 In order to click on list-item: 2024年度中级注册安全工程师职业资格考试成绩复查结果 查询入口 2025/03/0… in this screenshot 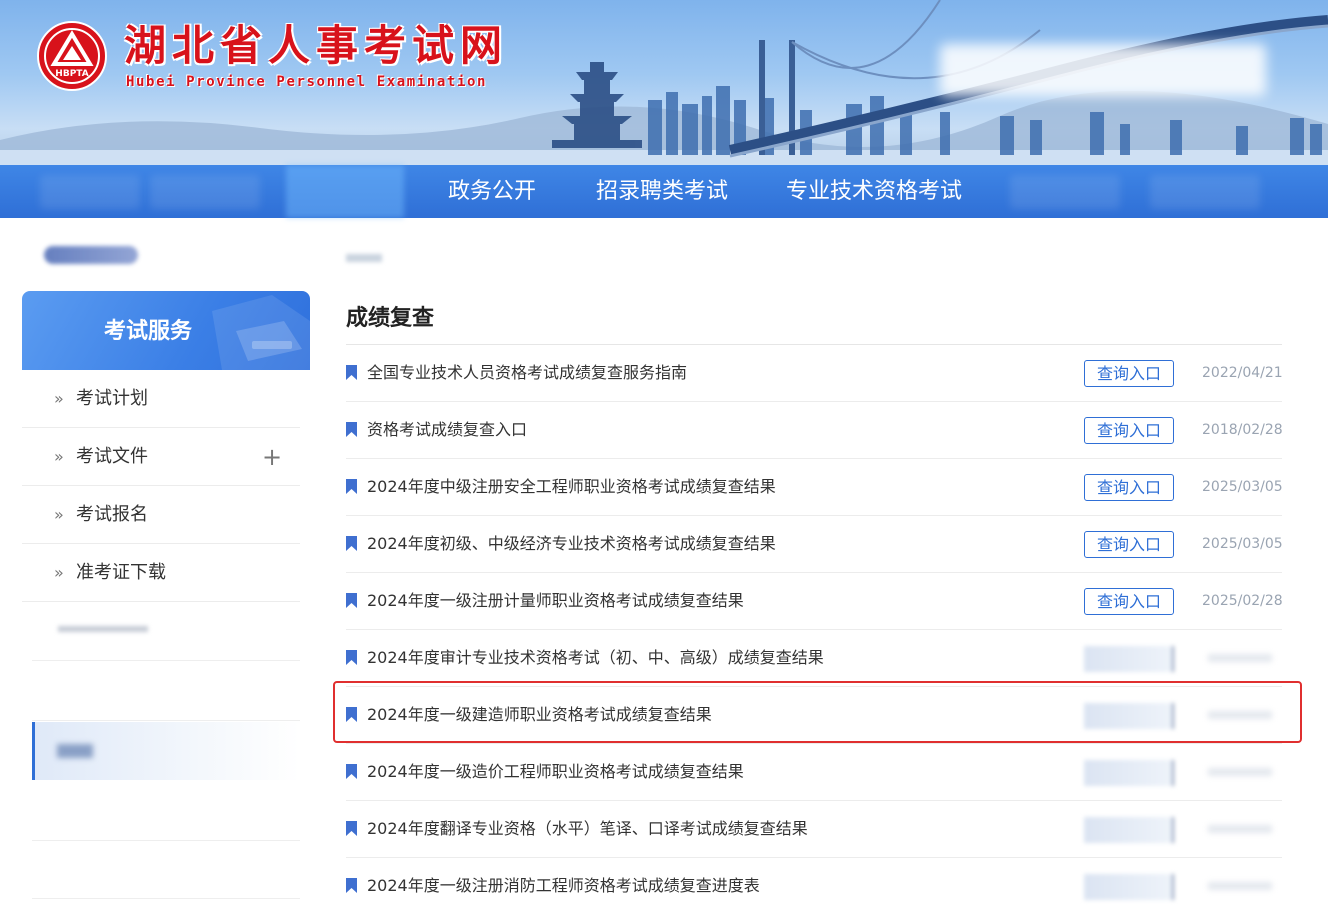, I will do `click(814, 487)`.